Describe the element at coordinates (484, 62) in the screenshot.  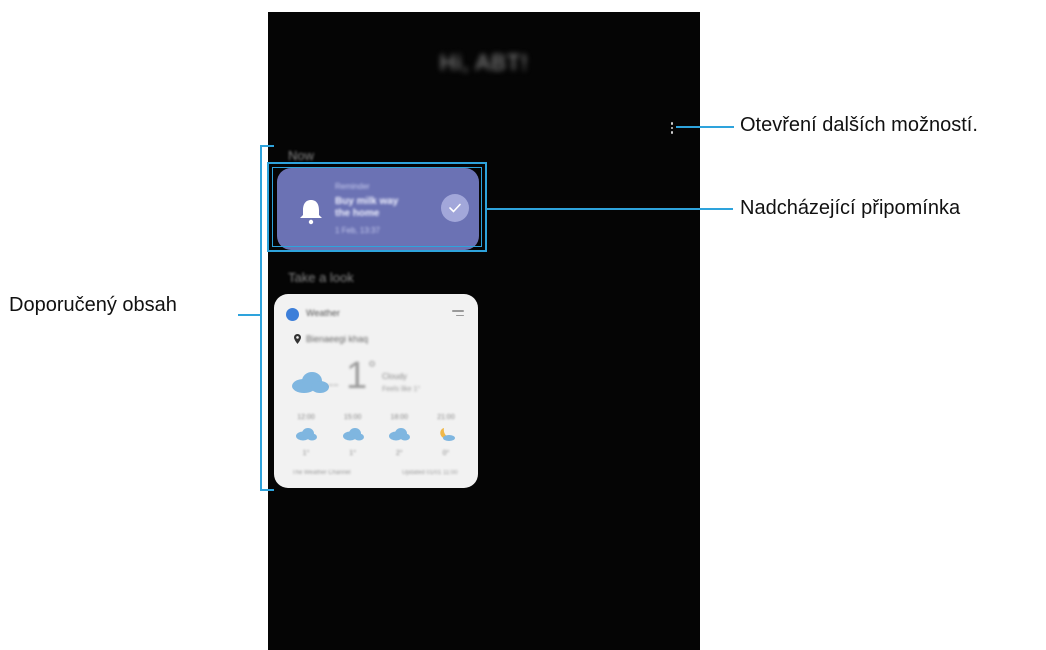
I see `greeting-text: Hi, ABT!` at that location.